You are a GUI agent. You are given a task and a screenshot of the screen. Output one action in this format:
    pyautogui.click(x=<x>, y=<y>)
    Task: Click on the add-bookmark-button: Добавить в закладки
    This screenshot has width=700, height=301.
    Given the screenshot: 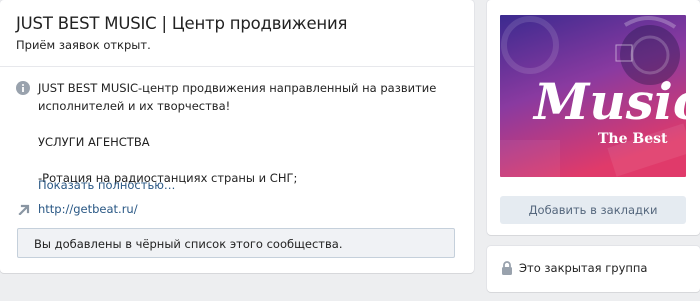 What is the action you would take?
    pyautogui.click(x=593, y=210)
    